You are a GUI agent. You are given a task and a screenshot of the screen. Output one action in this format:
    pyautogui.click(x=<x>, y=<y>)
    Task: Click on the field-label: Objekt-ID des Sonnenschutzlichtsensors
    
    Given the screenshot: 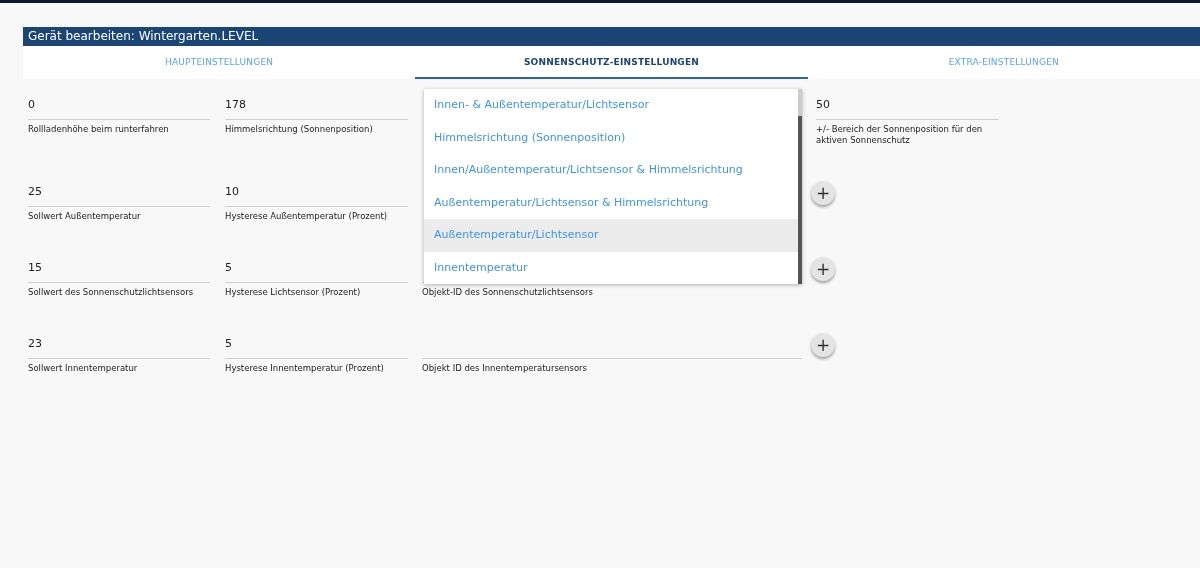 What is the action you would take?
    pyautogui.click(x=508, y=292)
    